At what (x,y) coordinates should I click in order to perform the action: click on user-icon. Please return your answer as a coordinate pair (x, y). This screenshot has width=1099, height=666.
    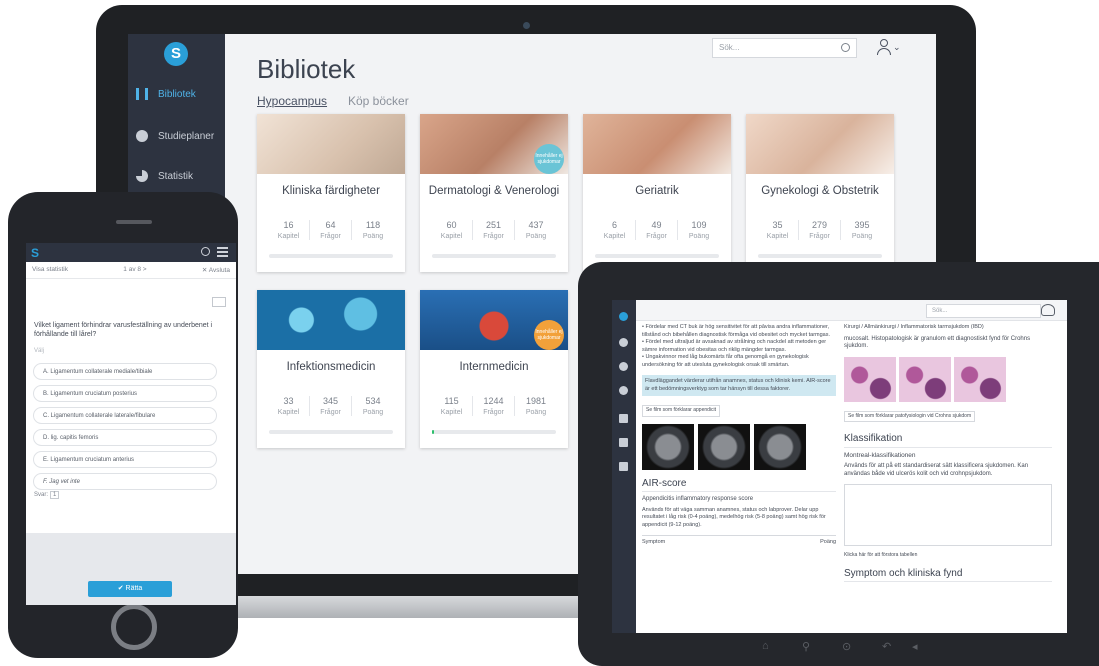
    Looking at the image, I should click on (1048, 310).